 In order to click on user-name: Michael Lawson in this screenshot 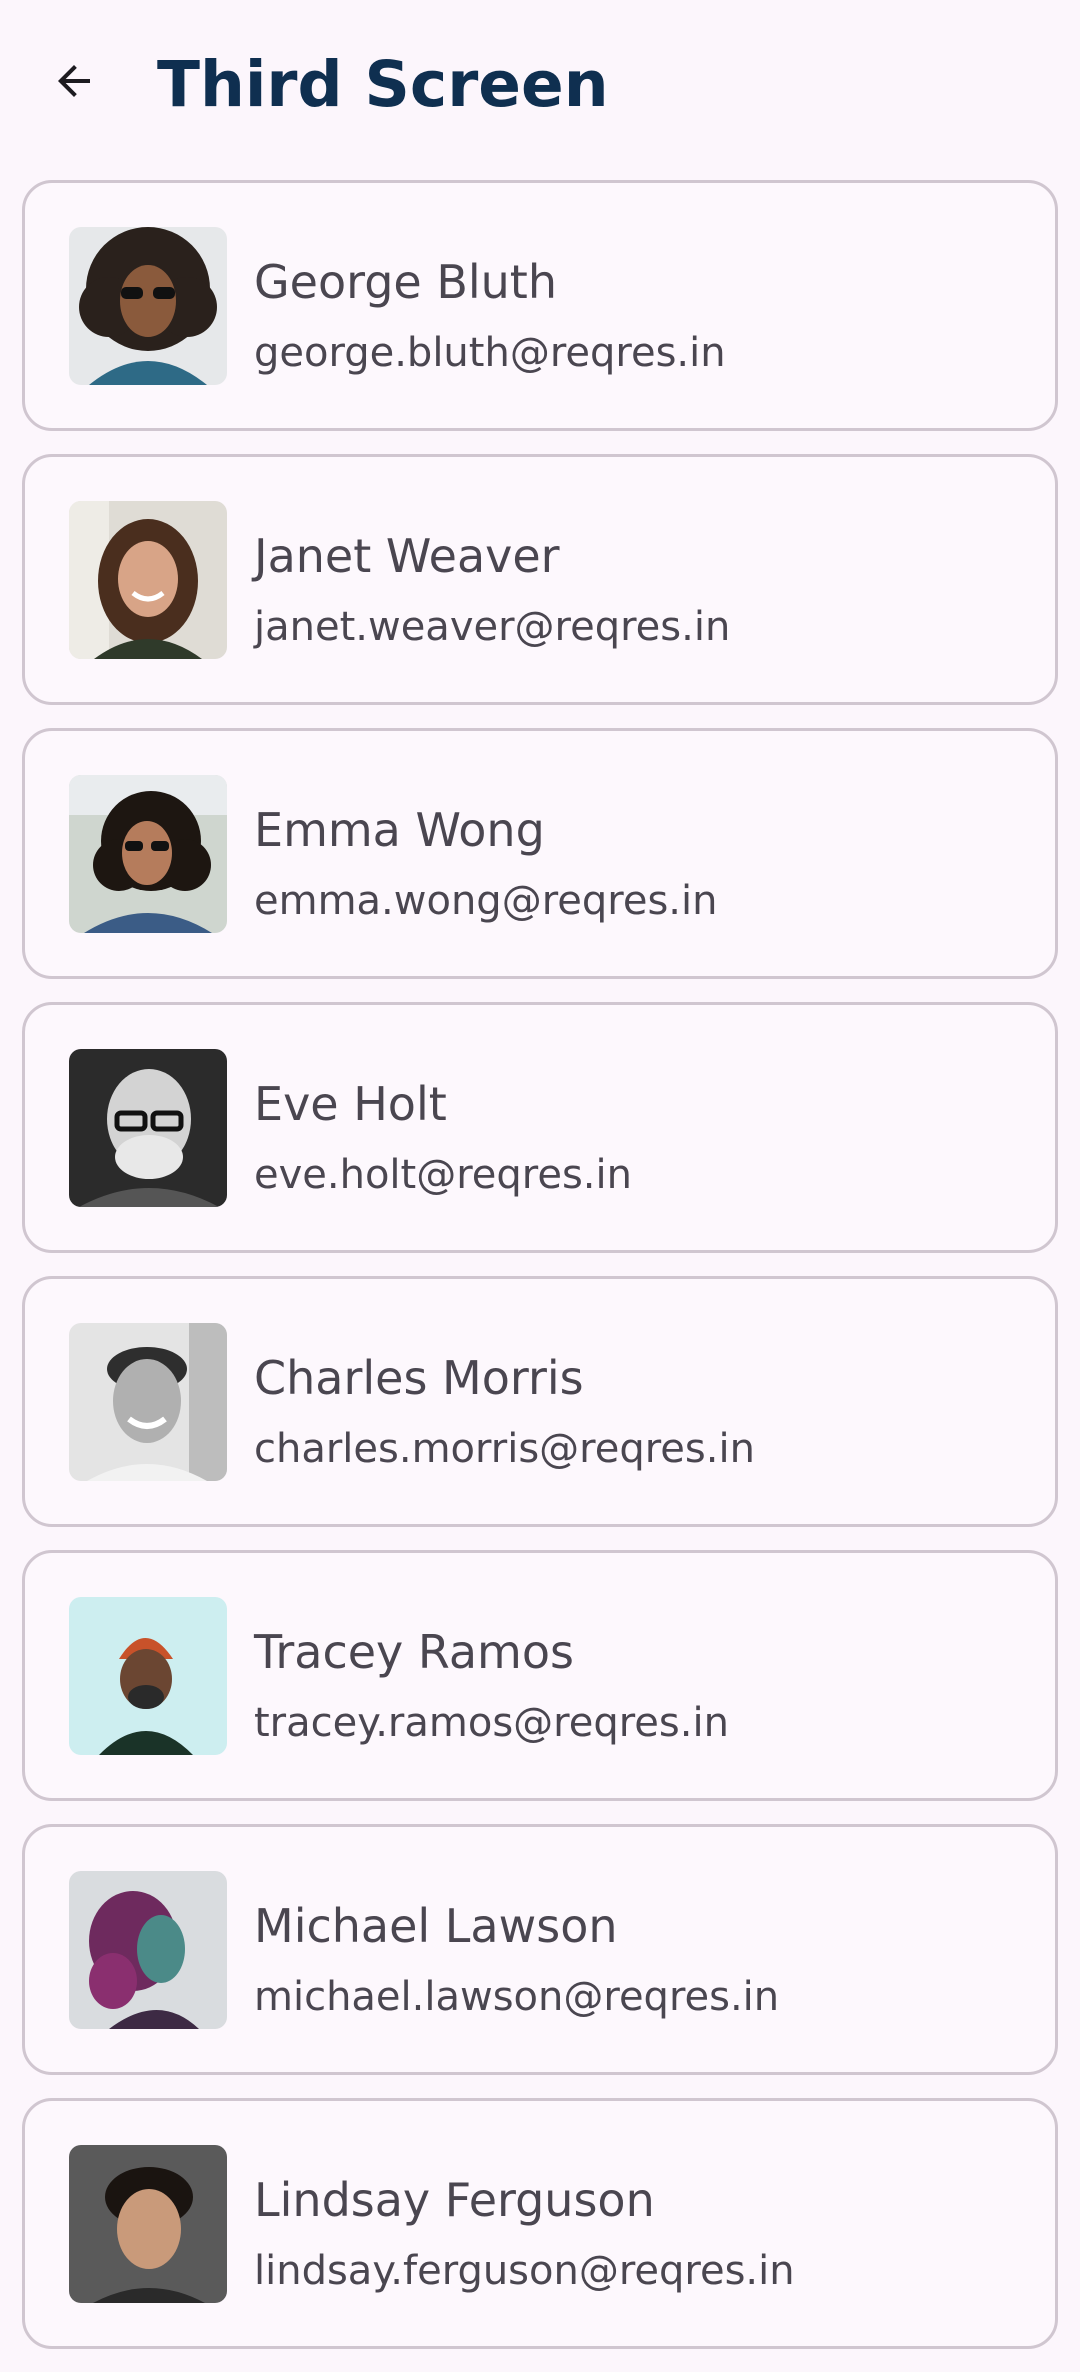, I will do `click(436, 1926)`.